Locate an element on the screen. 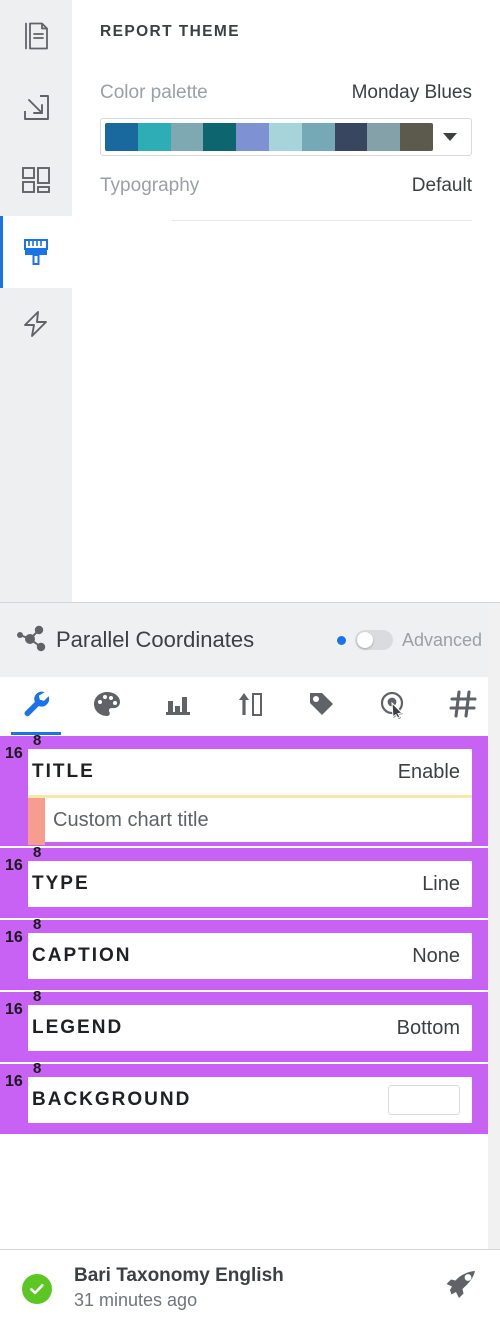 The width and height of the screenshot is (500, 1327). setting-row: CAPTION None is located at coordinates (250, 956).